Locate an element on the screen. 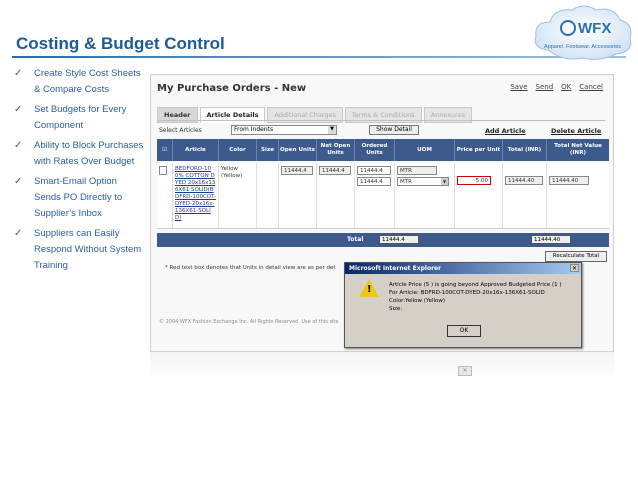 The image size is (638, 493). close-window-button: ✕ is located at coordinates (465, 371).